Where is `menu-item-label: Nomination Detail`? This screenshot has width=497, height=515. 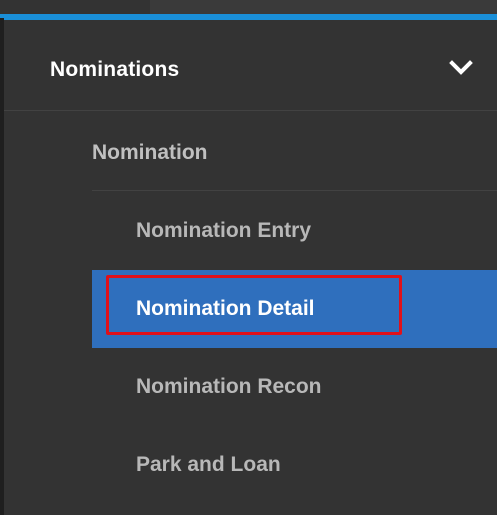 menu-item-label: Nomination Detail is located at coordinates (225, 308).